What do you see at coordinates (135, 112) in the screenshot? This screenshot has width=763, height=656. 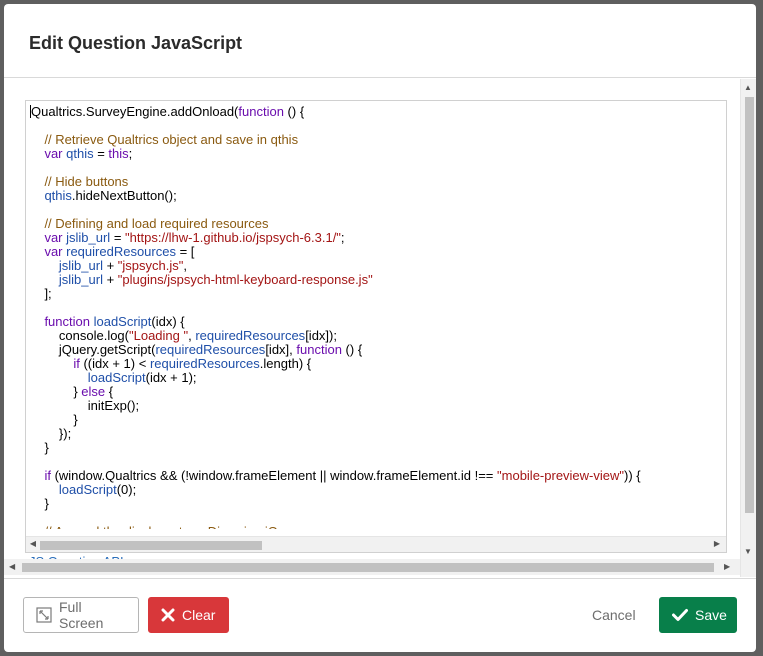 I see `code-token: Qualtrics.SurveyEngine.addOnload(` at bounding box center [135, 112].